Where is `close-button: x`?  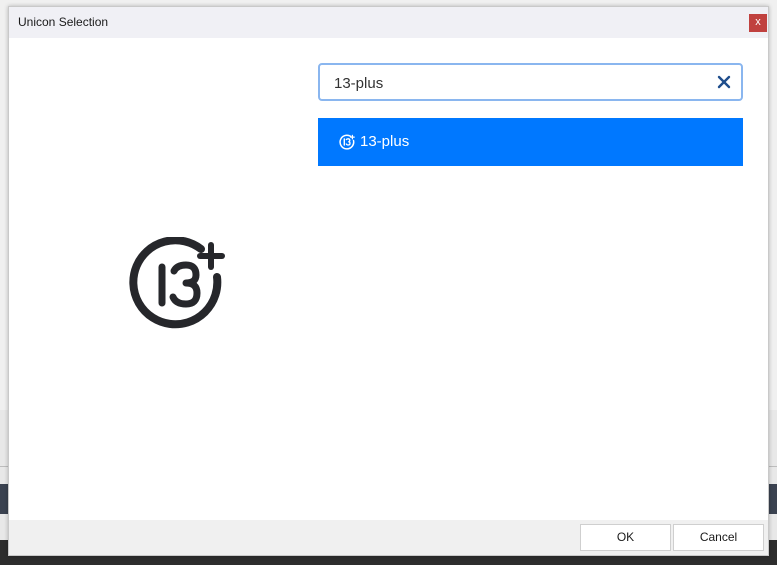
close-button: x is located at coordinates (758, 23).